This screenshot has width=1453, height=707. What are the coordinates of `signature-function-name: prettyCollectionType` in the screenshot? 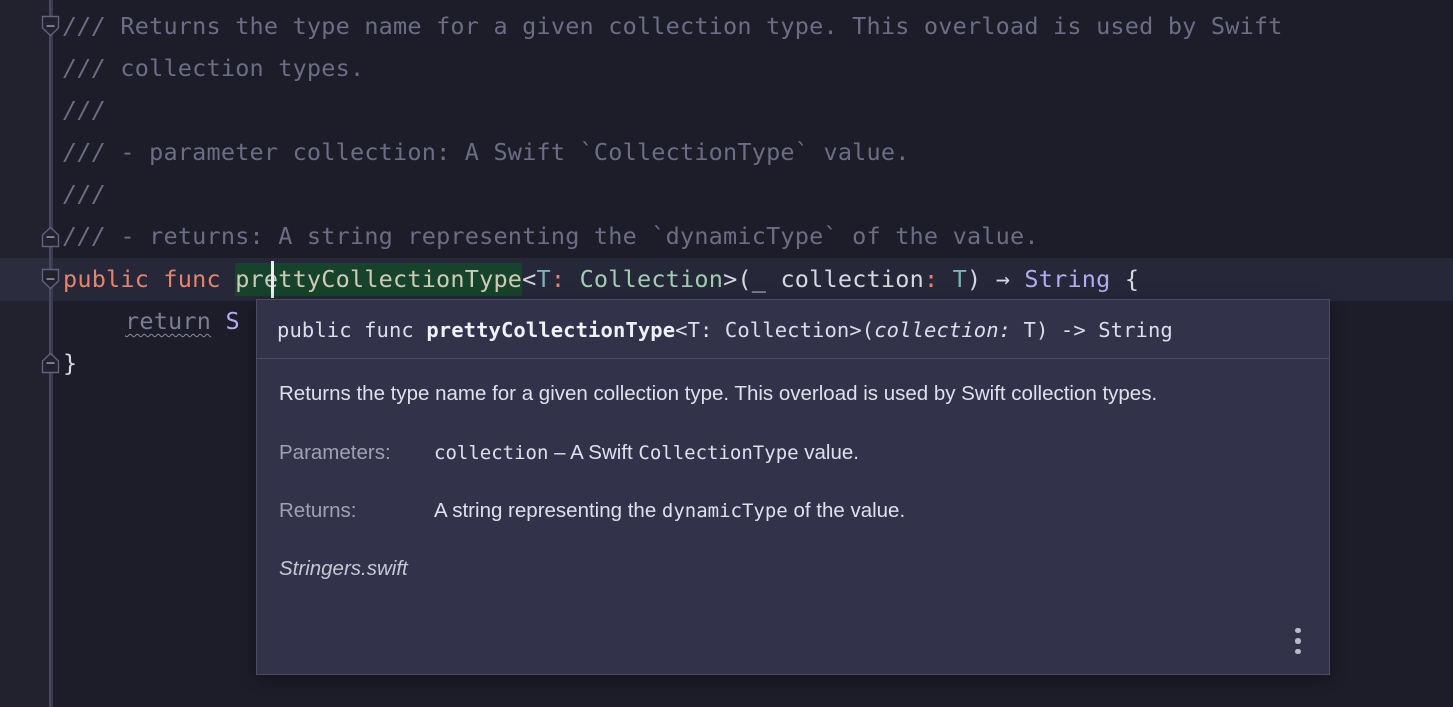 It's located at (551, 330).